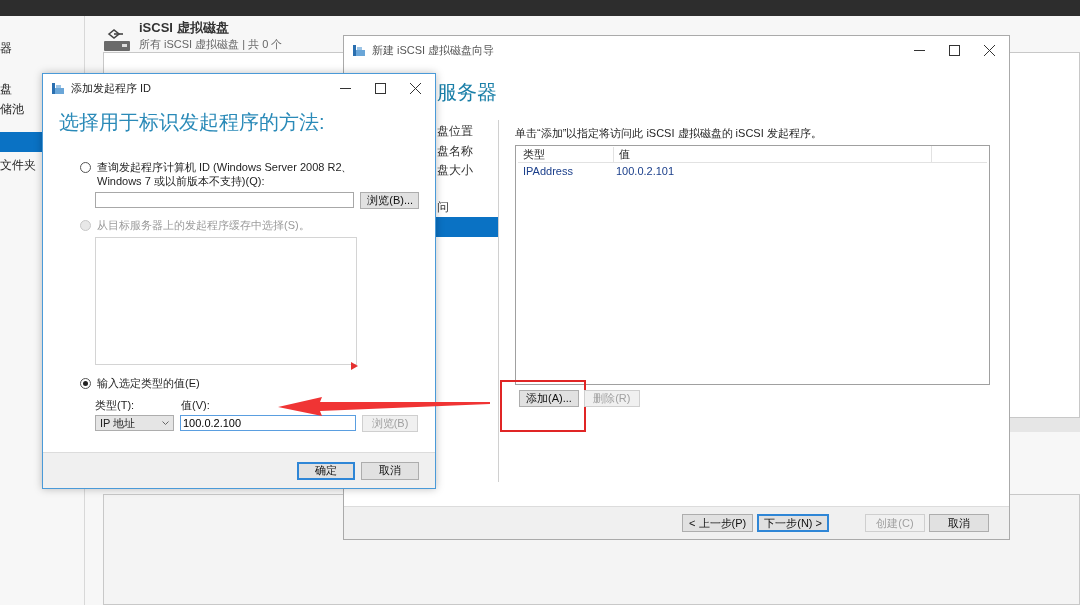  What do you see at coordinates (192, 122) in the screenshot?
I see `dialog-heading: 选择用于标识发起程序的方法:` at bounding box center [192, 122].